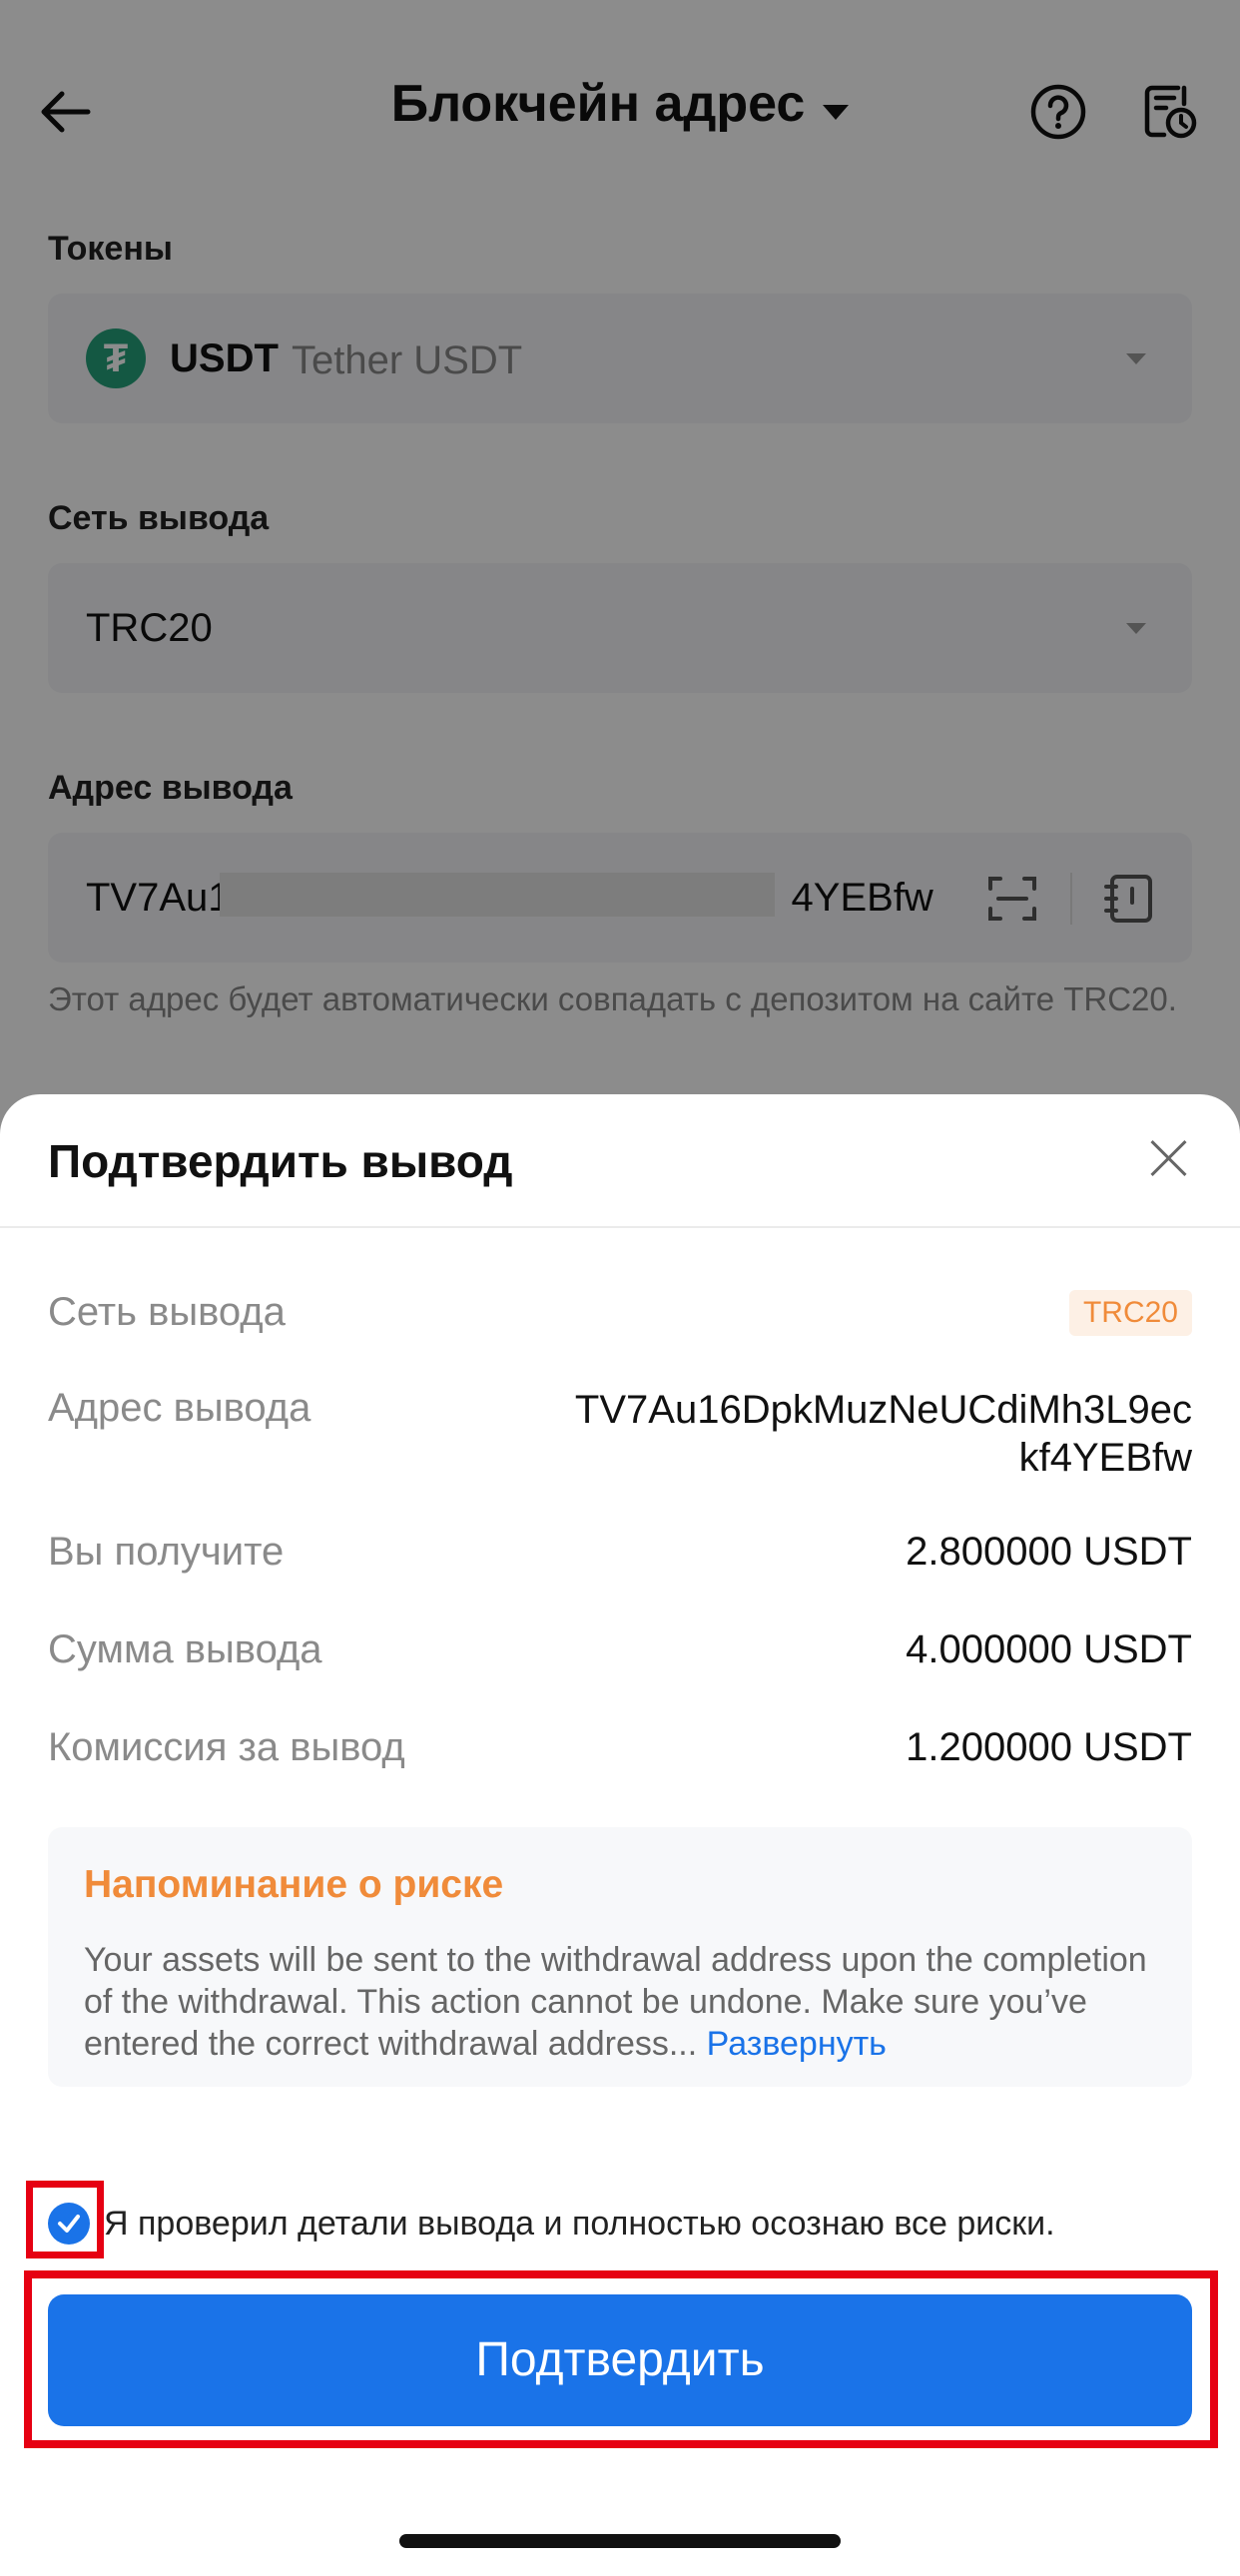 Image resolution: width=1240 pixels, height=2576 pixels. I want to click on address-row-value: TV7Au16DpkMuzNeUCdiMh3L9eckf4YEBfw, so click(883, 1434).